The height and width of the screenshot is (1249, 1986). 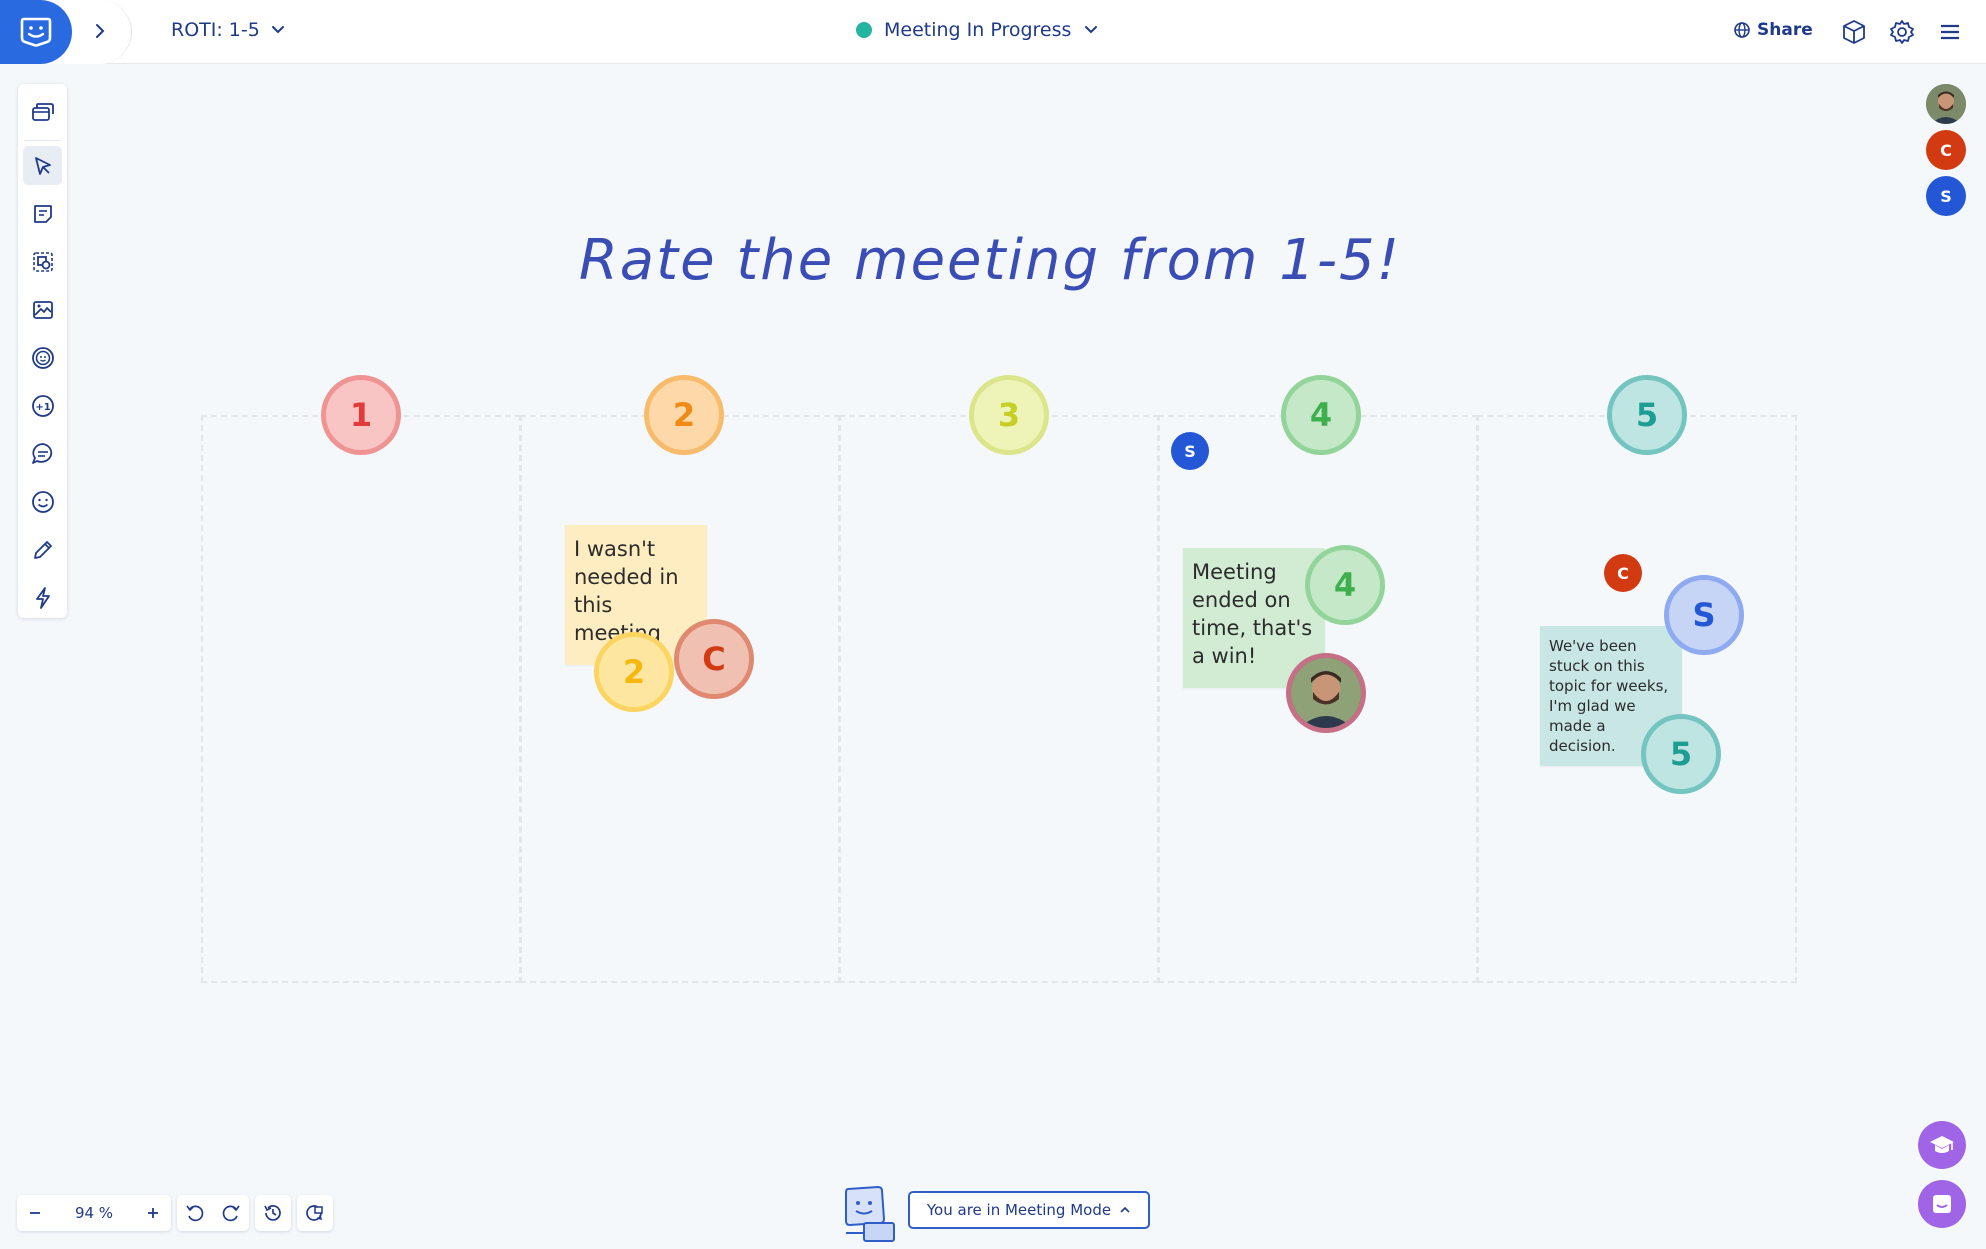 I want to click on undo-redo-box, so click(x=213, y=1213).